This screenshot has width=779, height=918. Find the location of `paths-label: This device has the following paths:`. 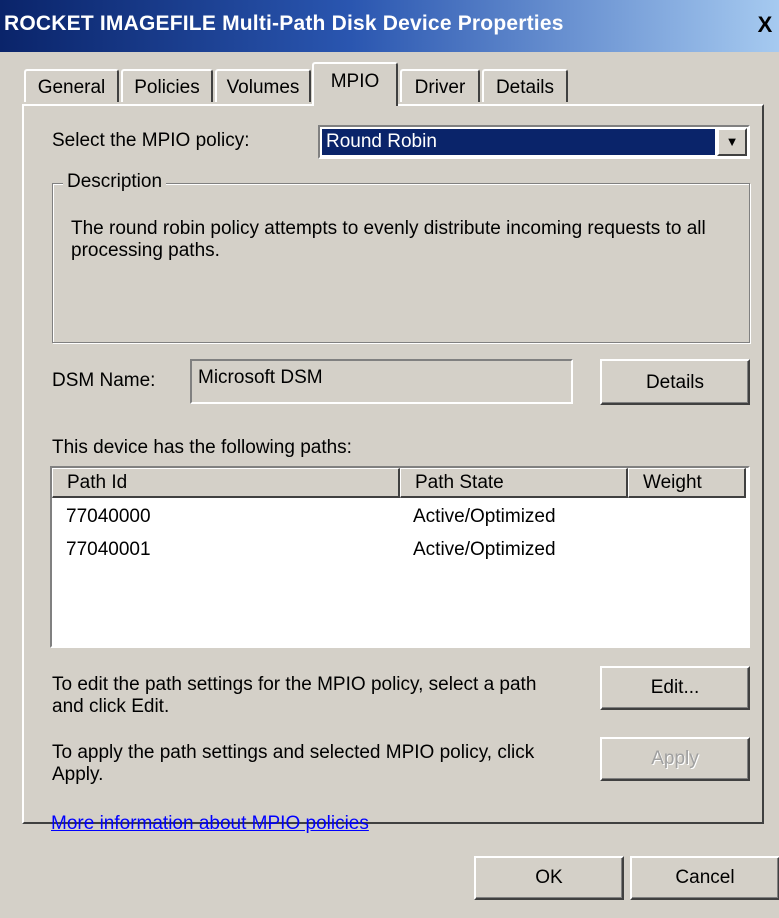

paths-label: This device has the following paths: is located at coordinates (202, 447).